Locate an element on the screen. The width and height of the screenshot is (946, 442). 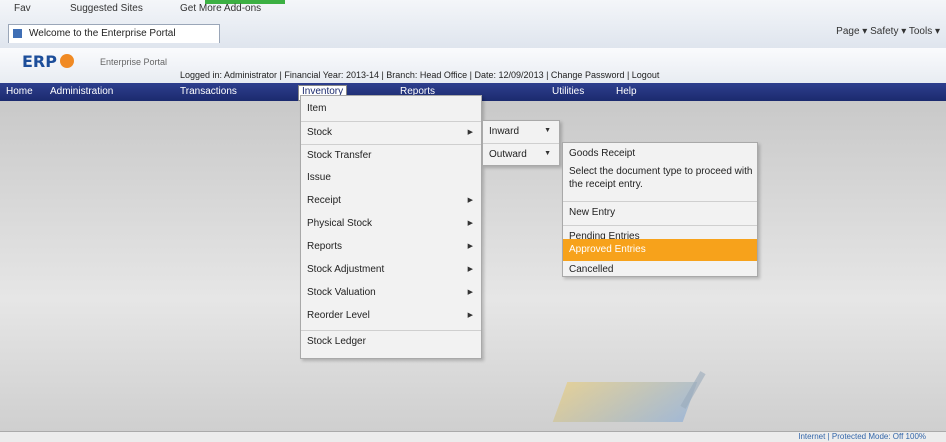
menu-item: New Entry is located at coordinates (660, 212).